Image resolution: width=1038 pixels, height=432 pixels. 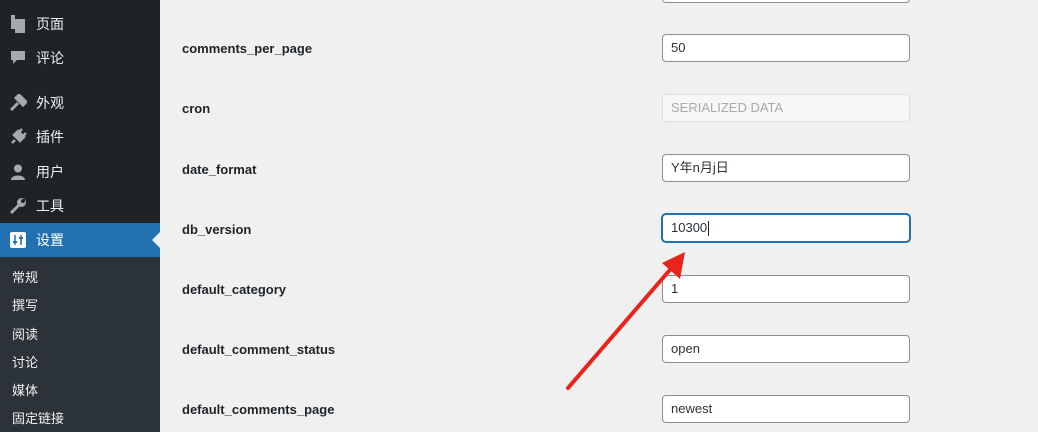 What do you see at coordinates (709, 229) in the screenshot?
I see `text-caret` at bounding box center [709, 229].